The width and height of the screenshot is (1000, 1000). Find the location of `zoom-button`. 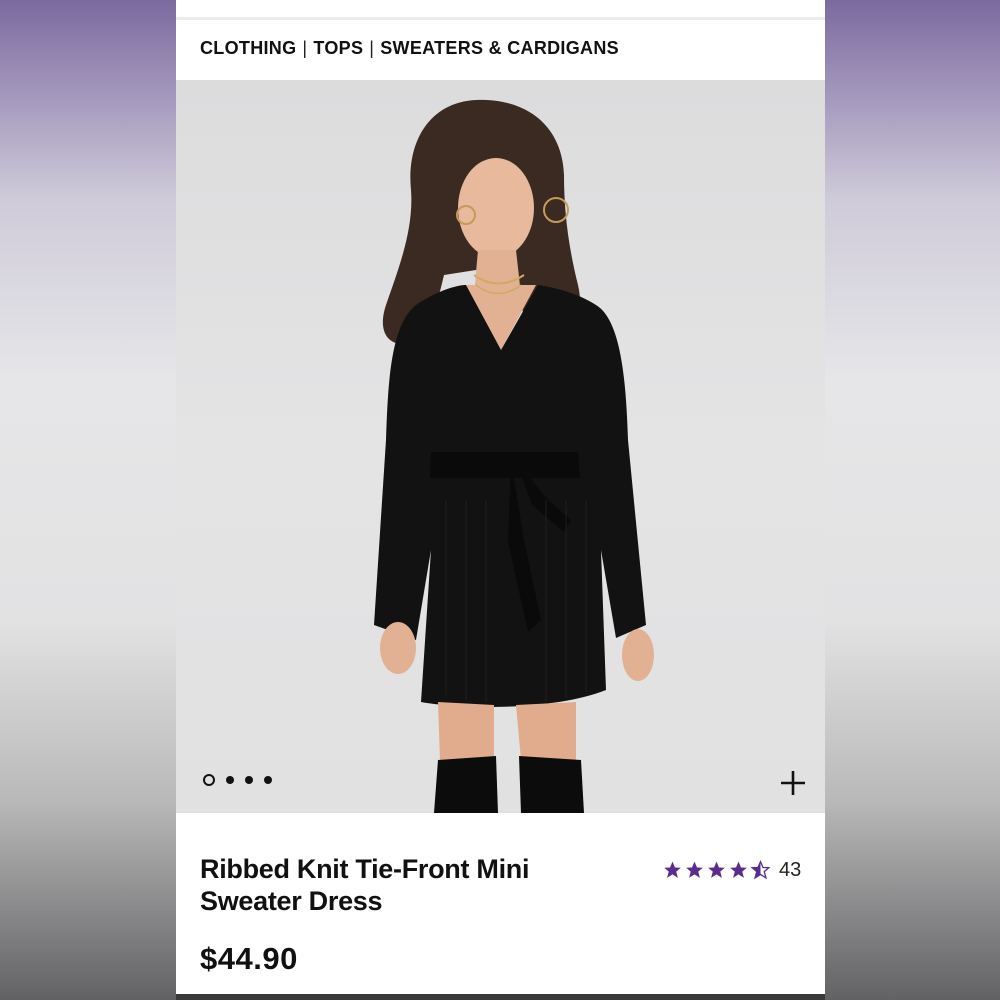

zoom-button is located at coordinates (793, 783).